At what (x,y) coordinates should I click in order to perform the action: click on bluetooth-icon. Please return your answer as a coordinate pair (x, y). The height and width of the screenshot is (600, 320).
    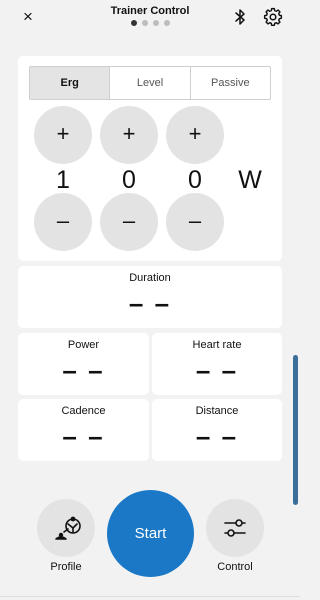
    Looking at the image, I should click on (240, 17).